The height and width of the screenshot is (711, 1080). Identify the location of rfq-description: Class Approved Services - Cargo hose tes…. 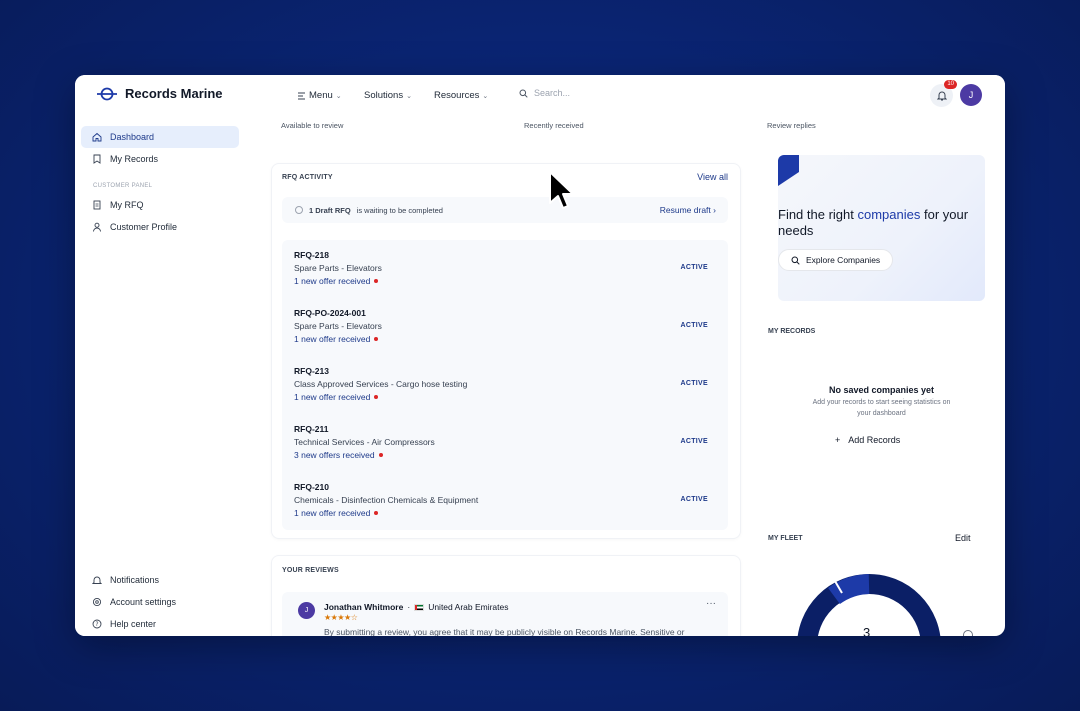
(381, 384).